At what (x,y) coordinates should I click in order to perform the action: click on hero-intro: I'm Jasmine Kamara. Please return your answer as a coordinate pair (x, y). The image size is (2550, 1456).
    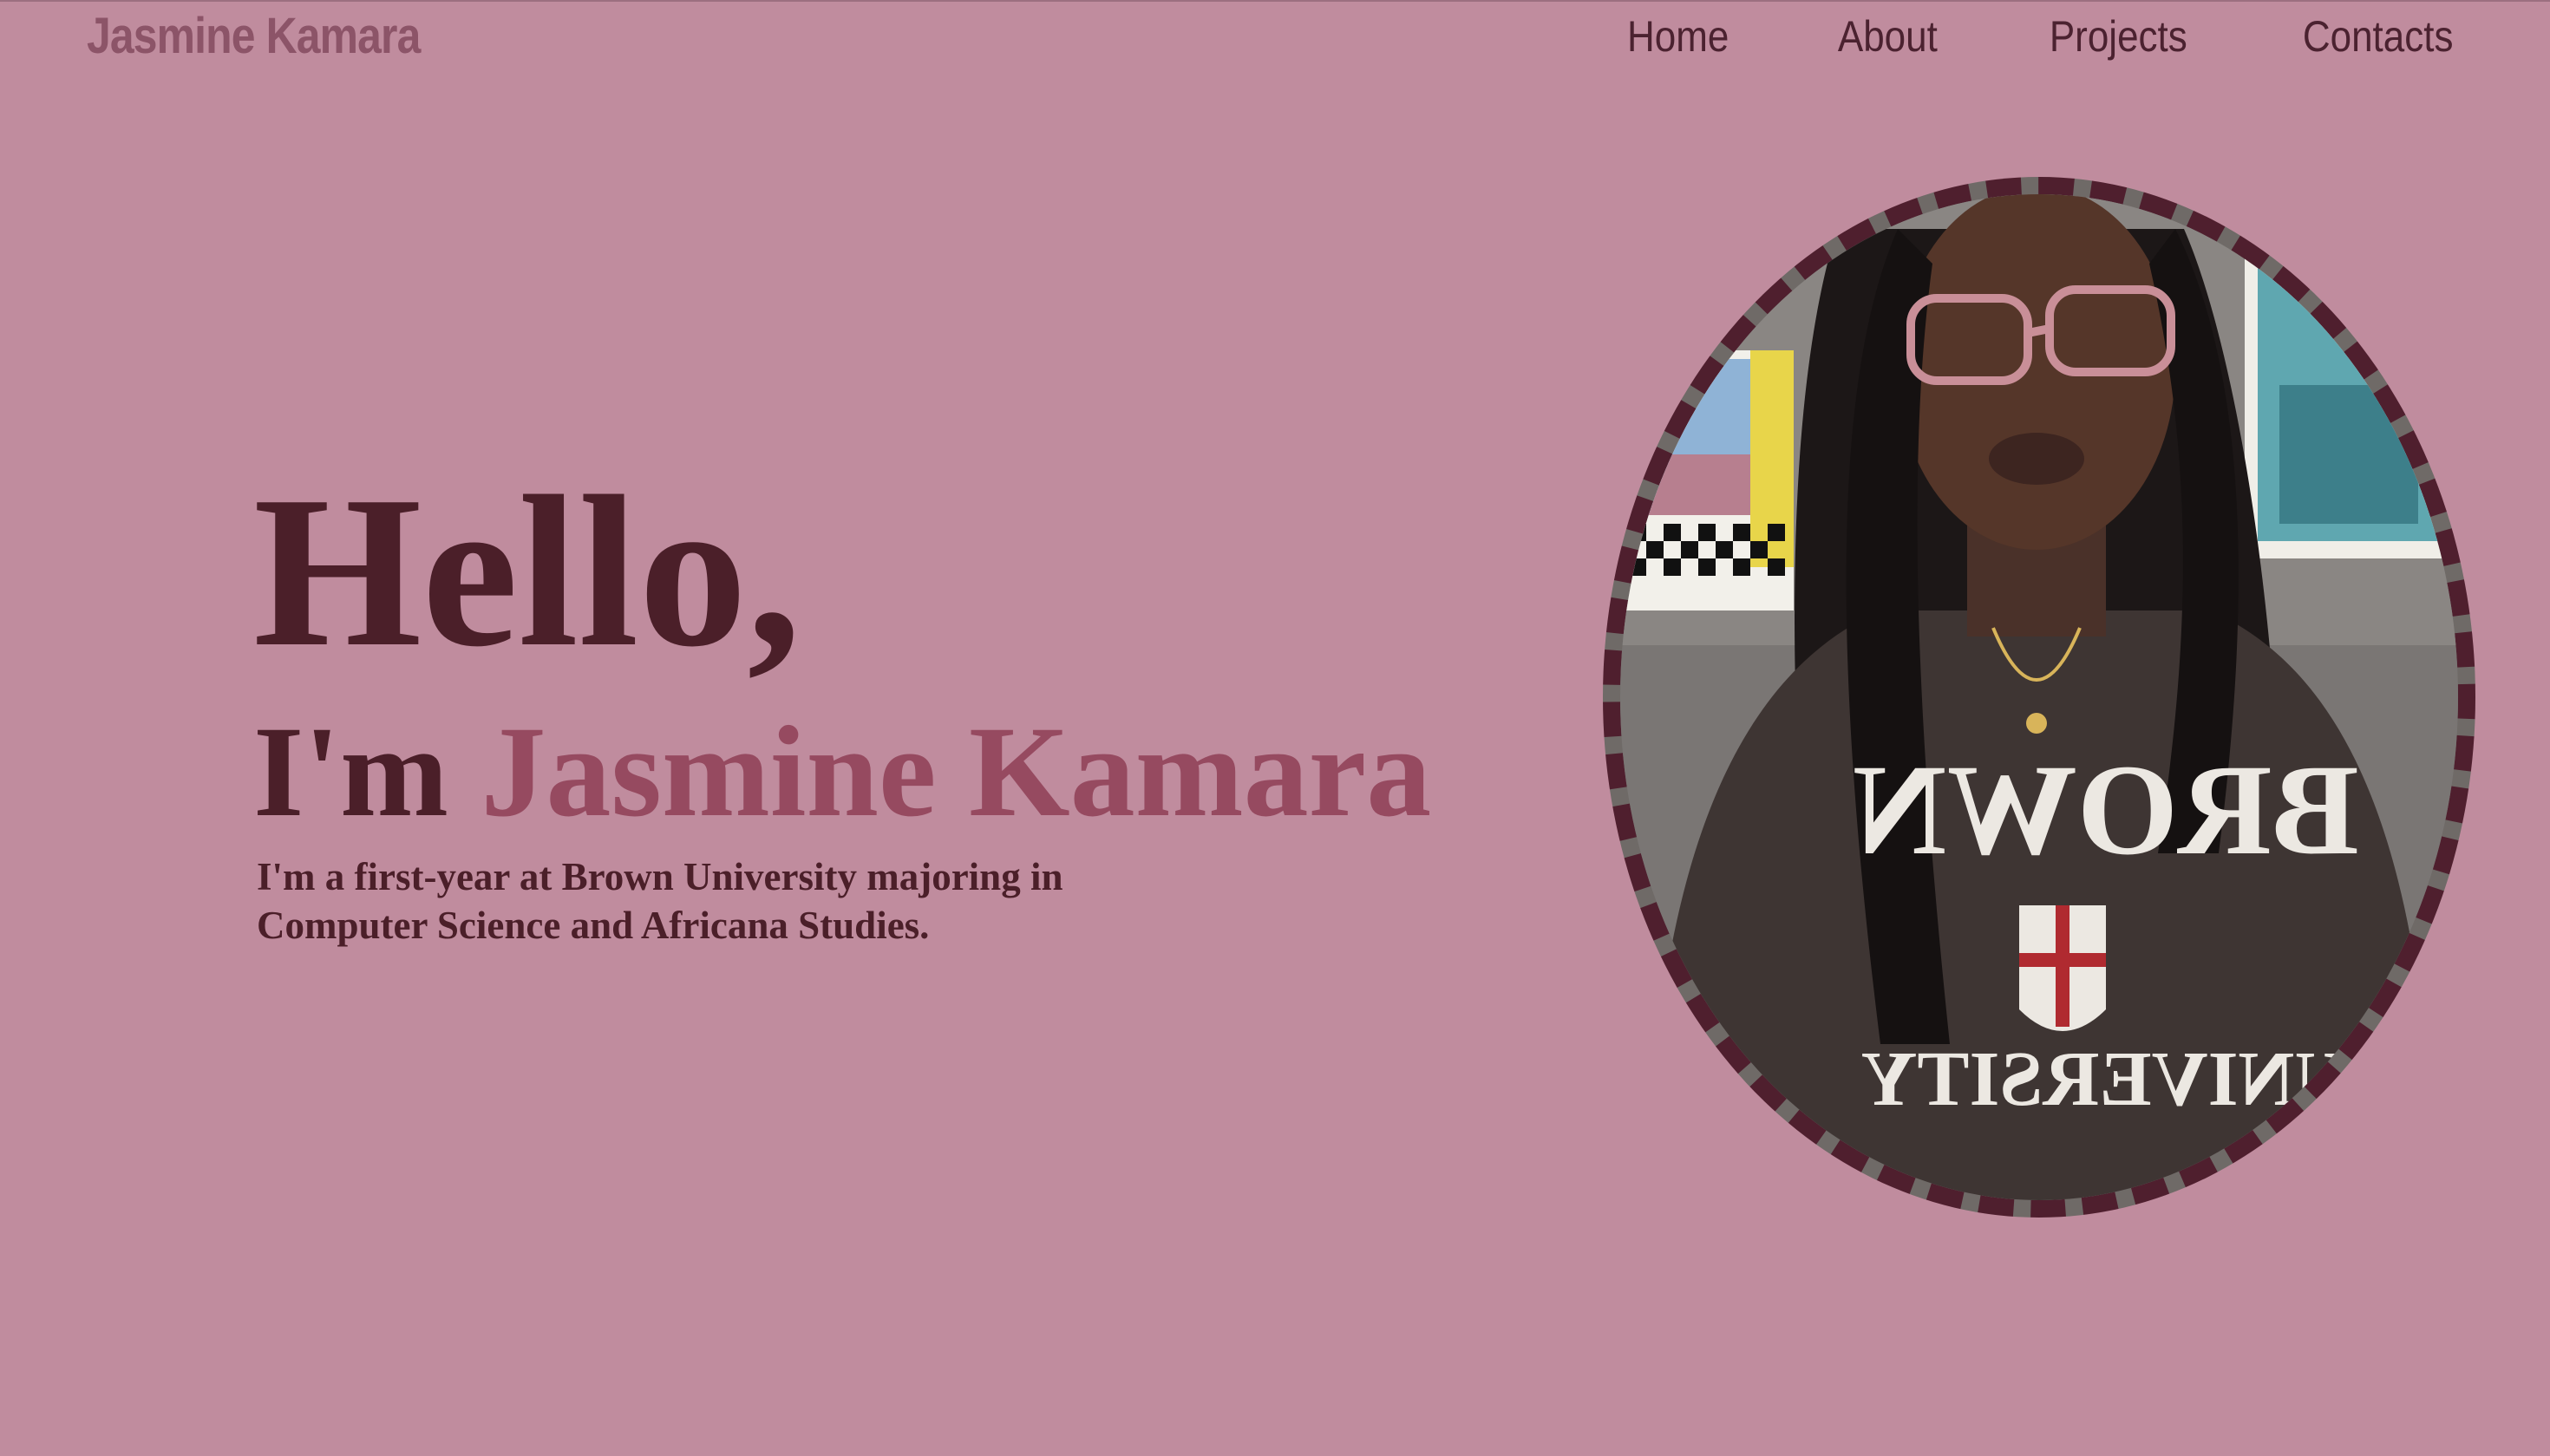
    Looking at the image, I should click on (860, 772).